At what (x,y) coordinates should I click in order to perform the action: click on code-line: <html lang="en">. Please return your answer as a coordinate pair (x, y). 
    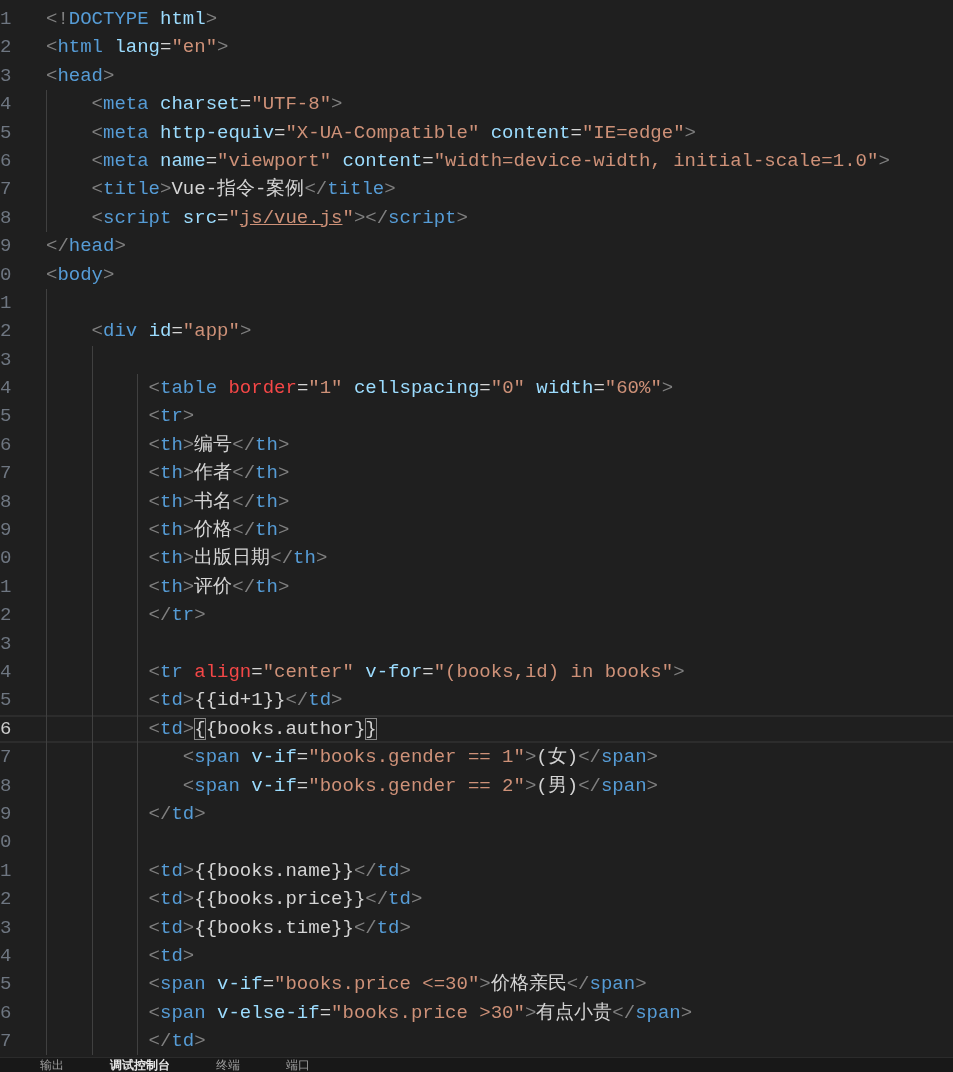
    Looking at the image, I should click on (137, 48).